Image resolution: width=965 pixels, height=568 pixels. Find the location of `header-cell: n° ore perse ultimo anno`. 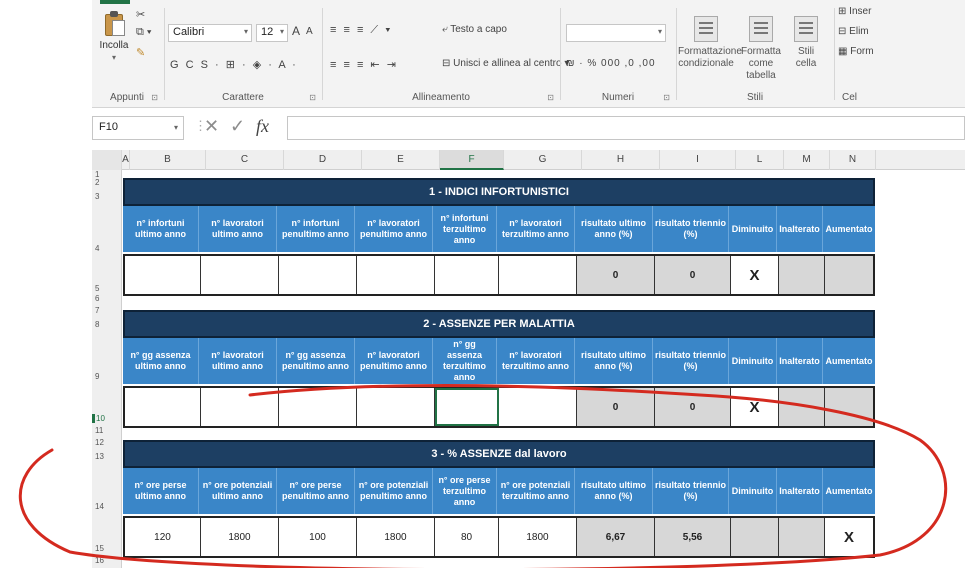

header-cell: n° ore perse ultimo anno is located at coordinates (161, 491).